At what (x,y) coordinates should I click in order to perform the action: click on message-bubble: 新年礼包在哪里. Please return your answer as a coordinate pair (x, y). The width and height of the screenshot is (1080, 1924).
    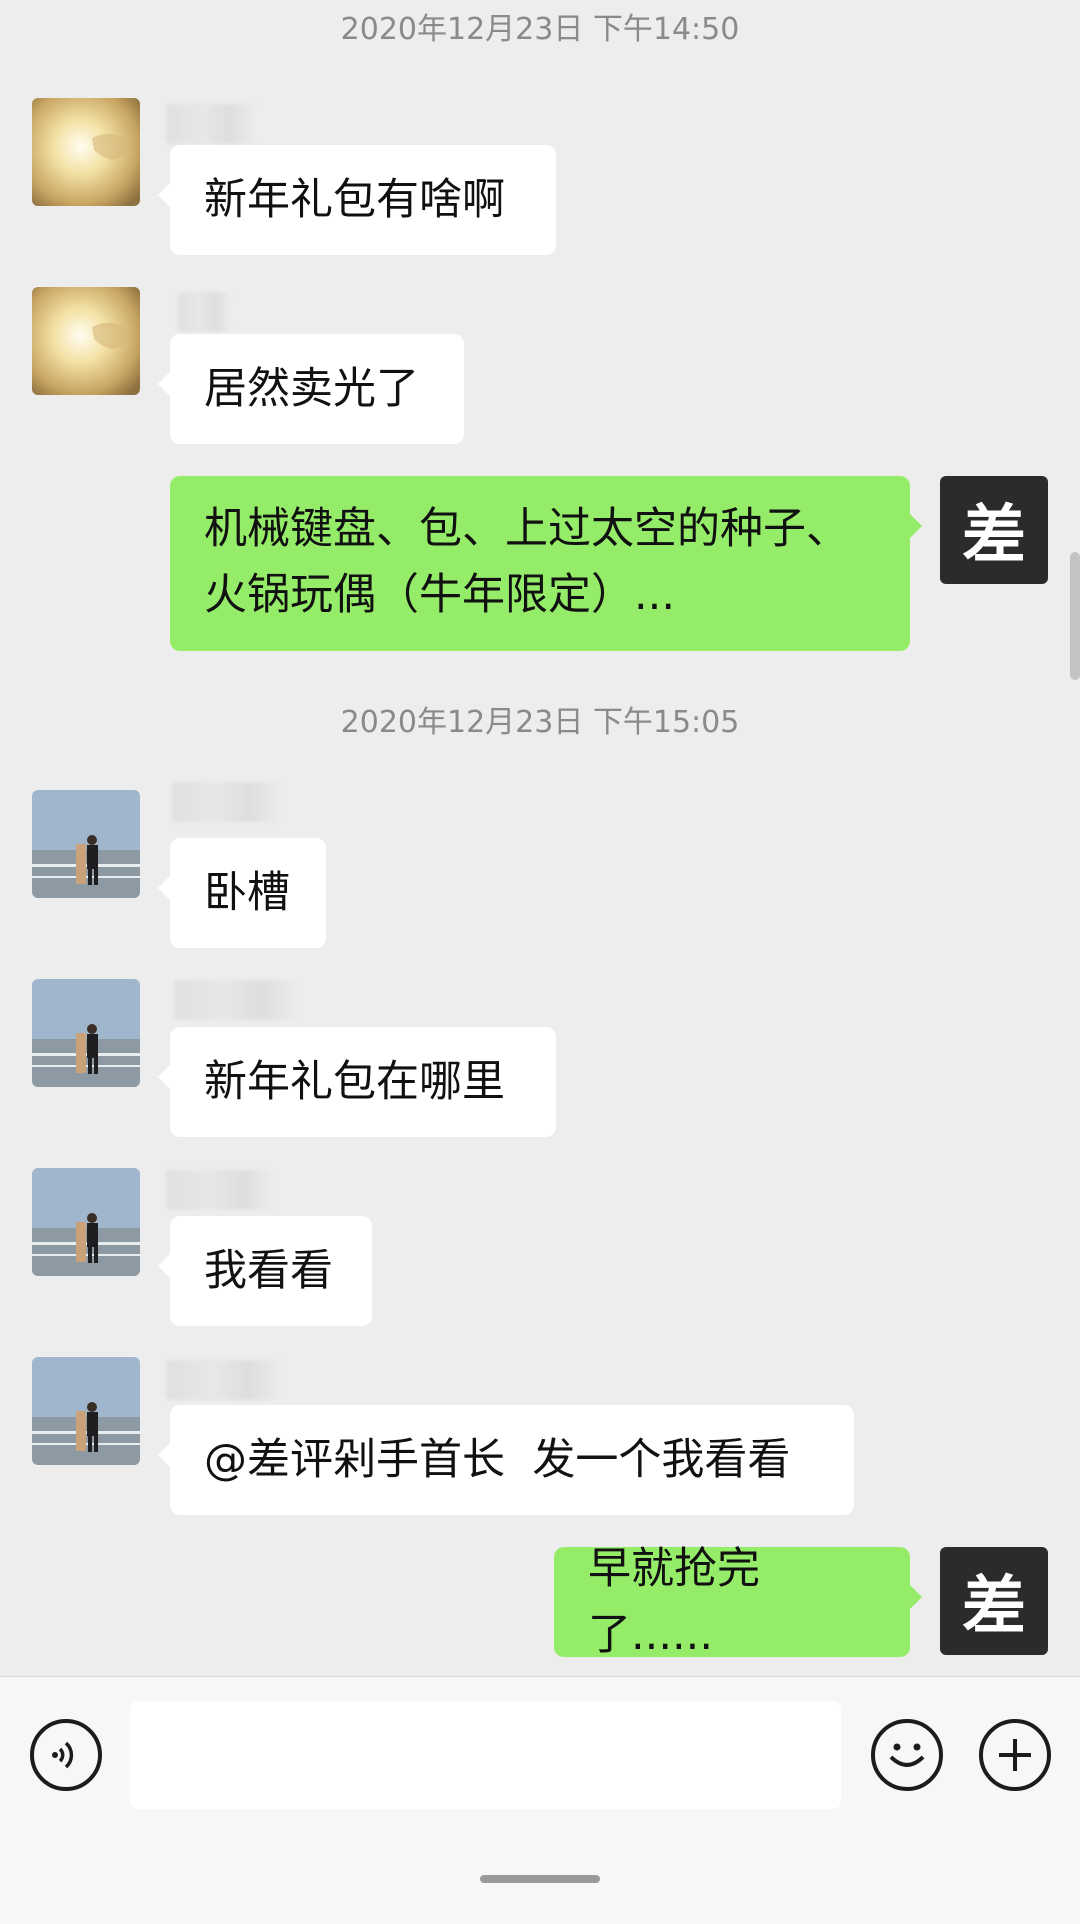
    Looking at the image, I should click on (357, 1082).